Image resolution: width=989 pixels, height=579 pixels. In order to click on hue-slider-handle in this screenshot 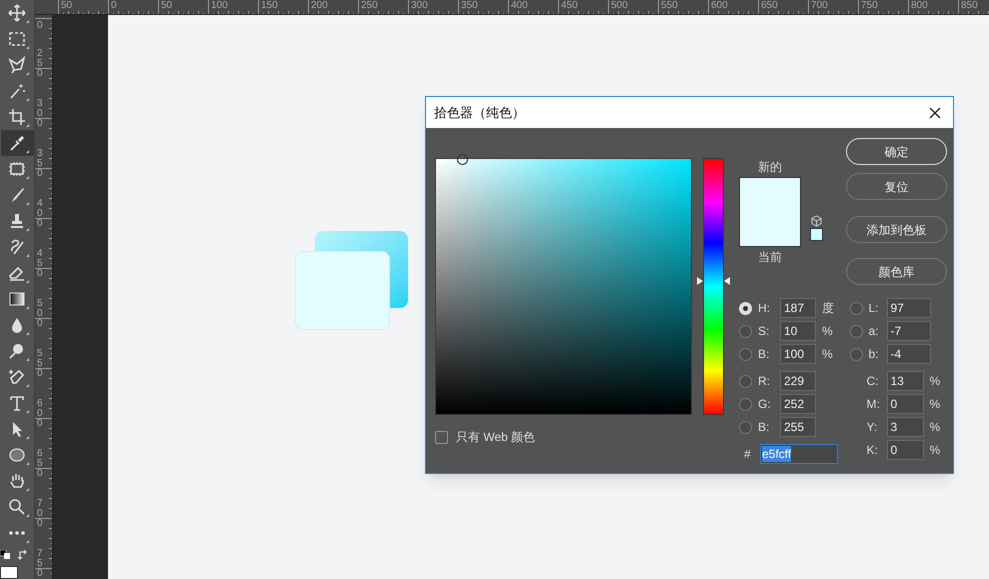, I will do `click(713, 281)`.